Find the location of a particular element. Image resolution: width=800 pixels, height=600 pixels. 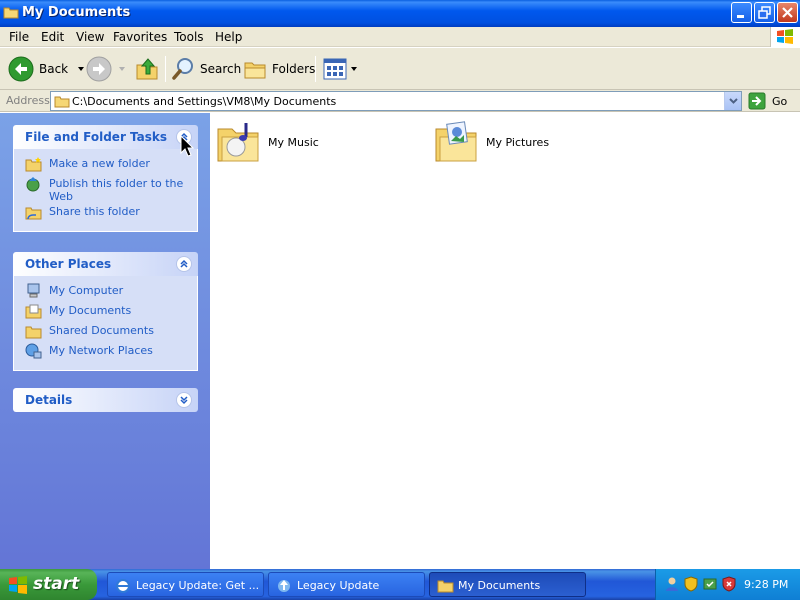

new-folder-icon is located at coordinates (33, 164).